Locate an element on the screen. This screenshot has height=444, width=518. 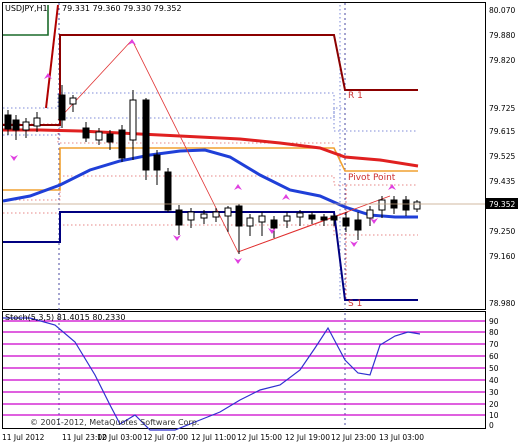
s1-label: S 1 is located at coordinates (355, 304).